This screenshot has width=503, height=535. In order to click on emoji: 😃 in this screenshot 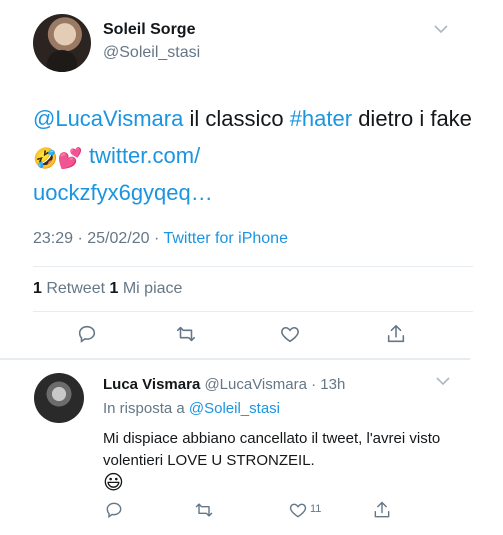, I will do `click(113, 483)`.